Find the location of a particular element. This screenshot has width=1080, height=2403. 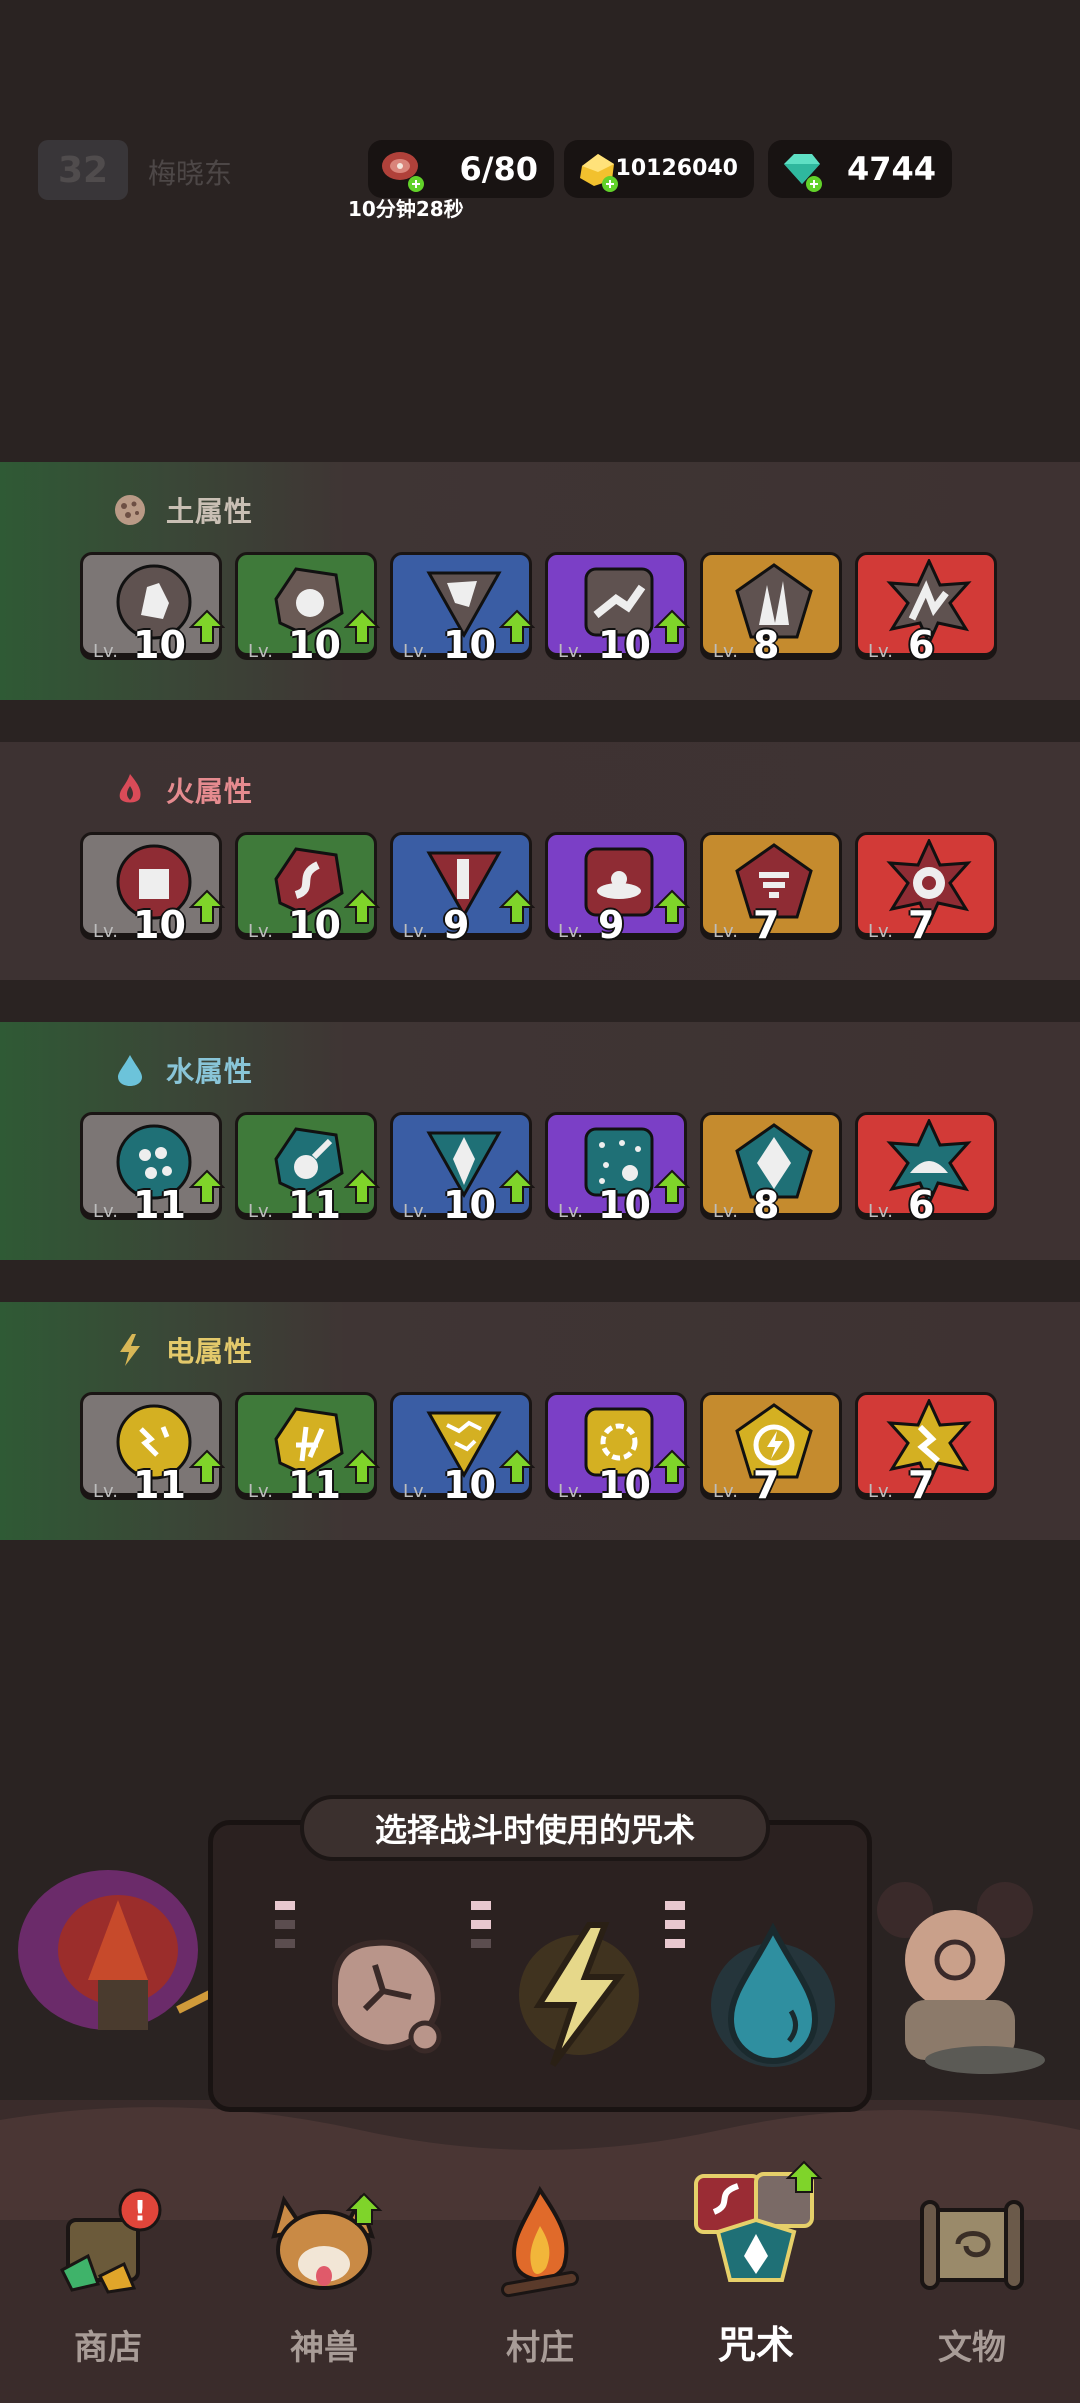

gem-counter: 4744 is located at coordinates (860, 169).